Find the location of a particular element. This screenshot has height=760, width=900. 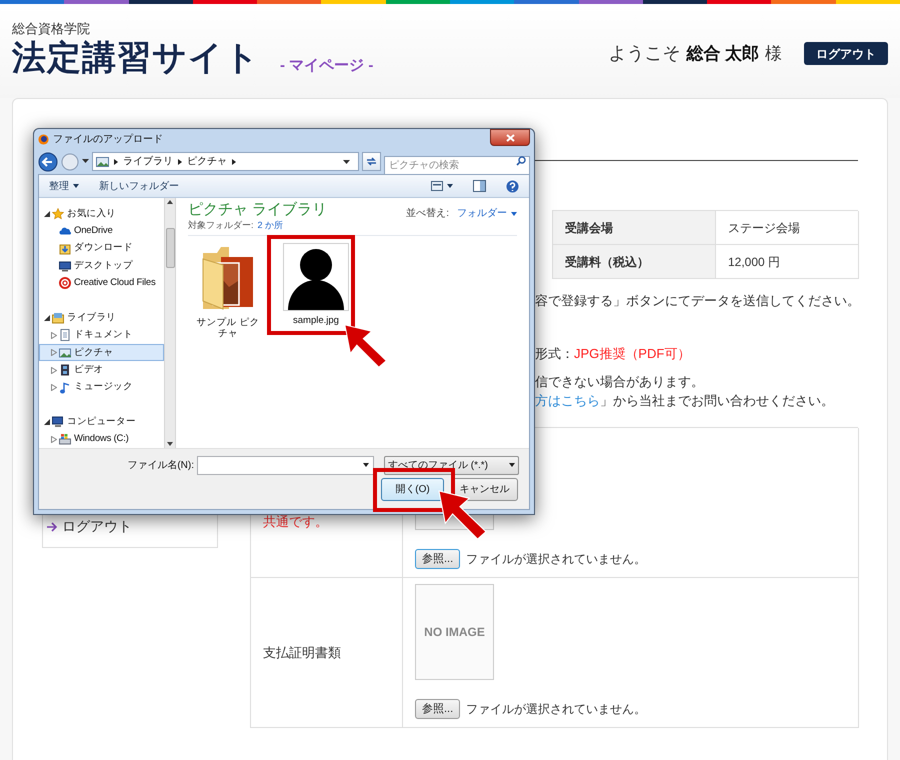

instruction-text: 信できない場合があります。 is located at coordinates (620, 382).